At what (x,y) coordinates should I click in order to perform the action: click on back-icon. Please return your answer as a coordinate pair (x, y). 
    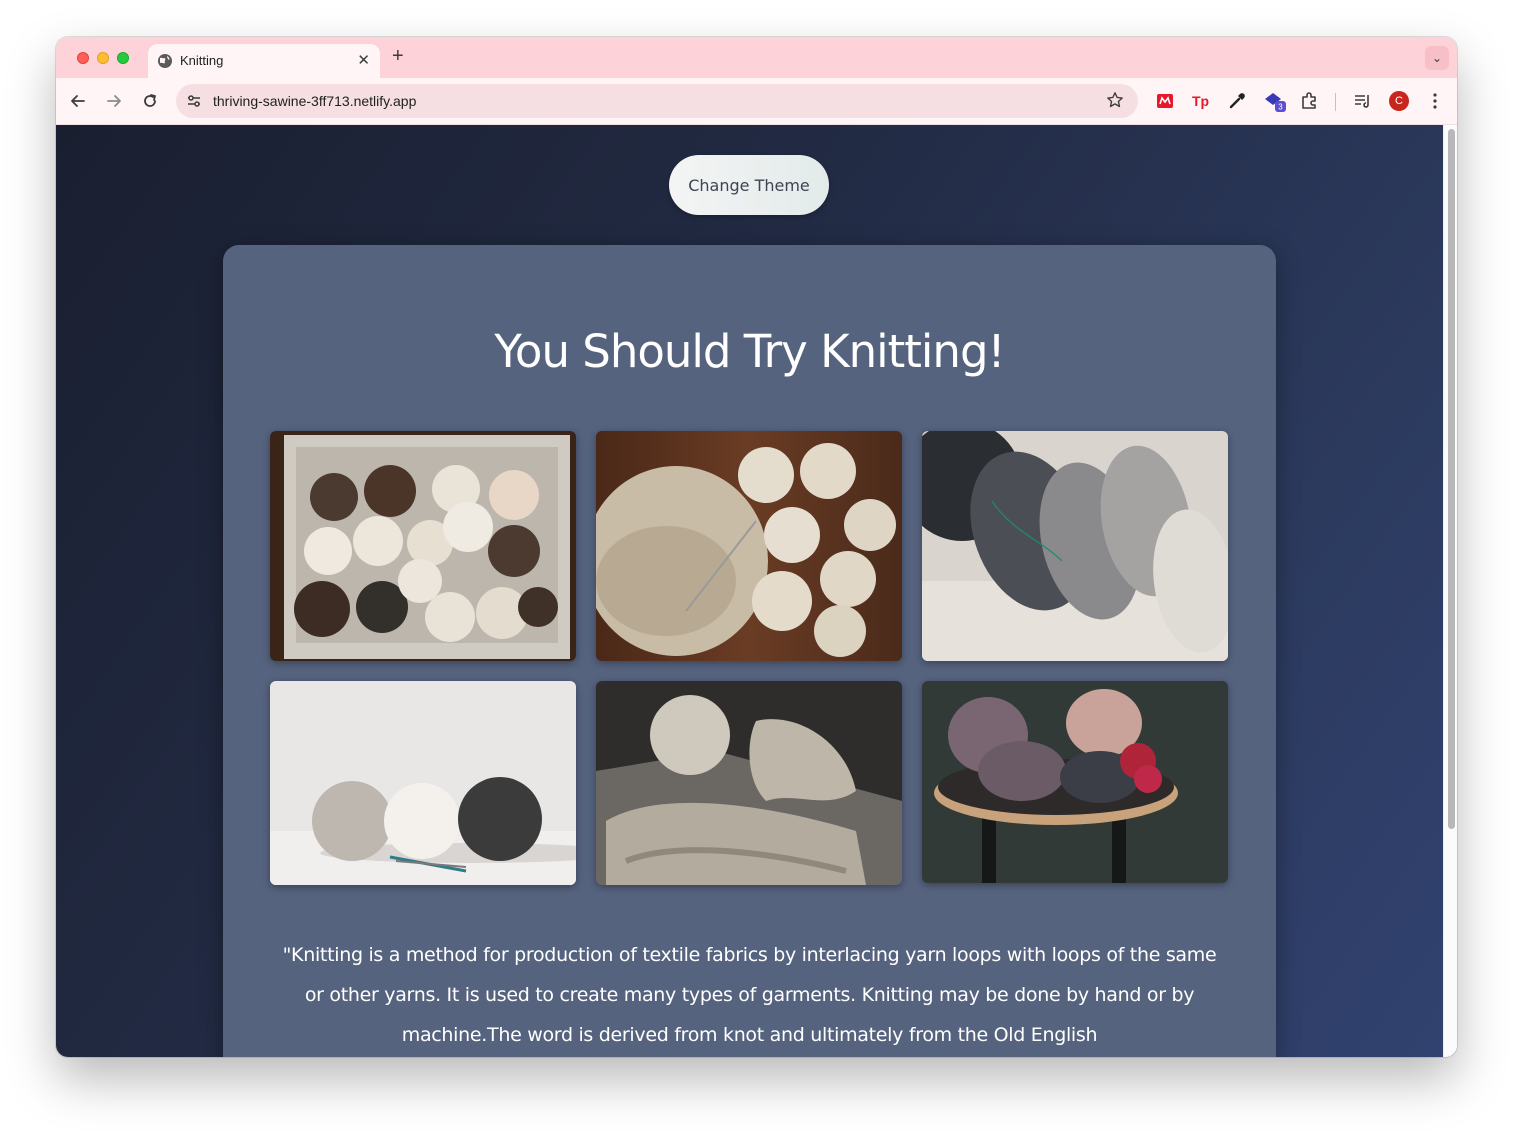
    Looking at the image, I should click on (78, 101).